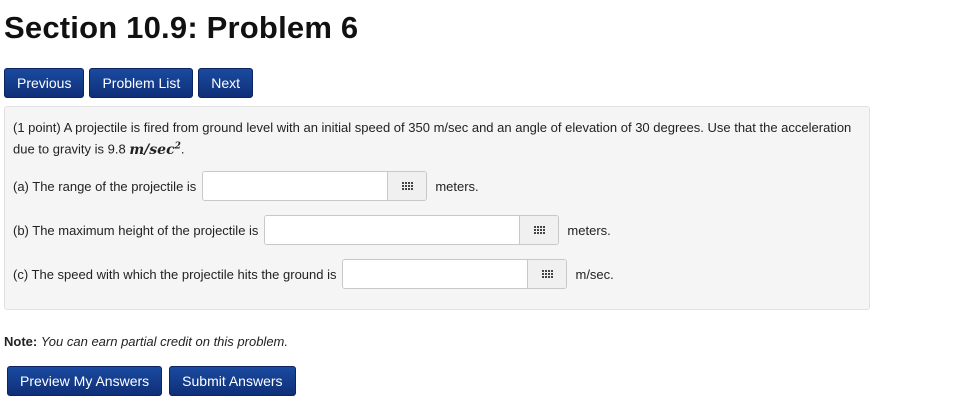  I want to click on gravity-unit: m/sec2, so click(155, 149).